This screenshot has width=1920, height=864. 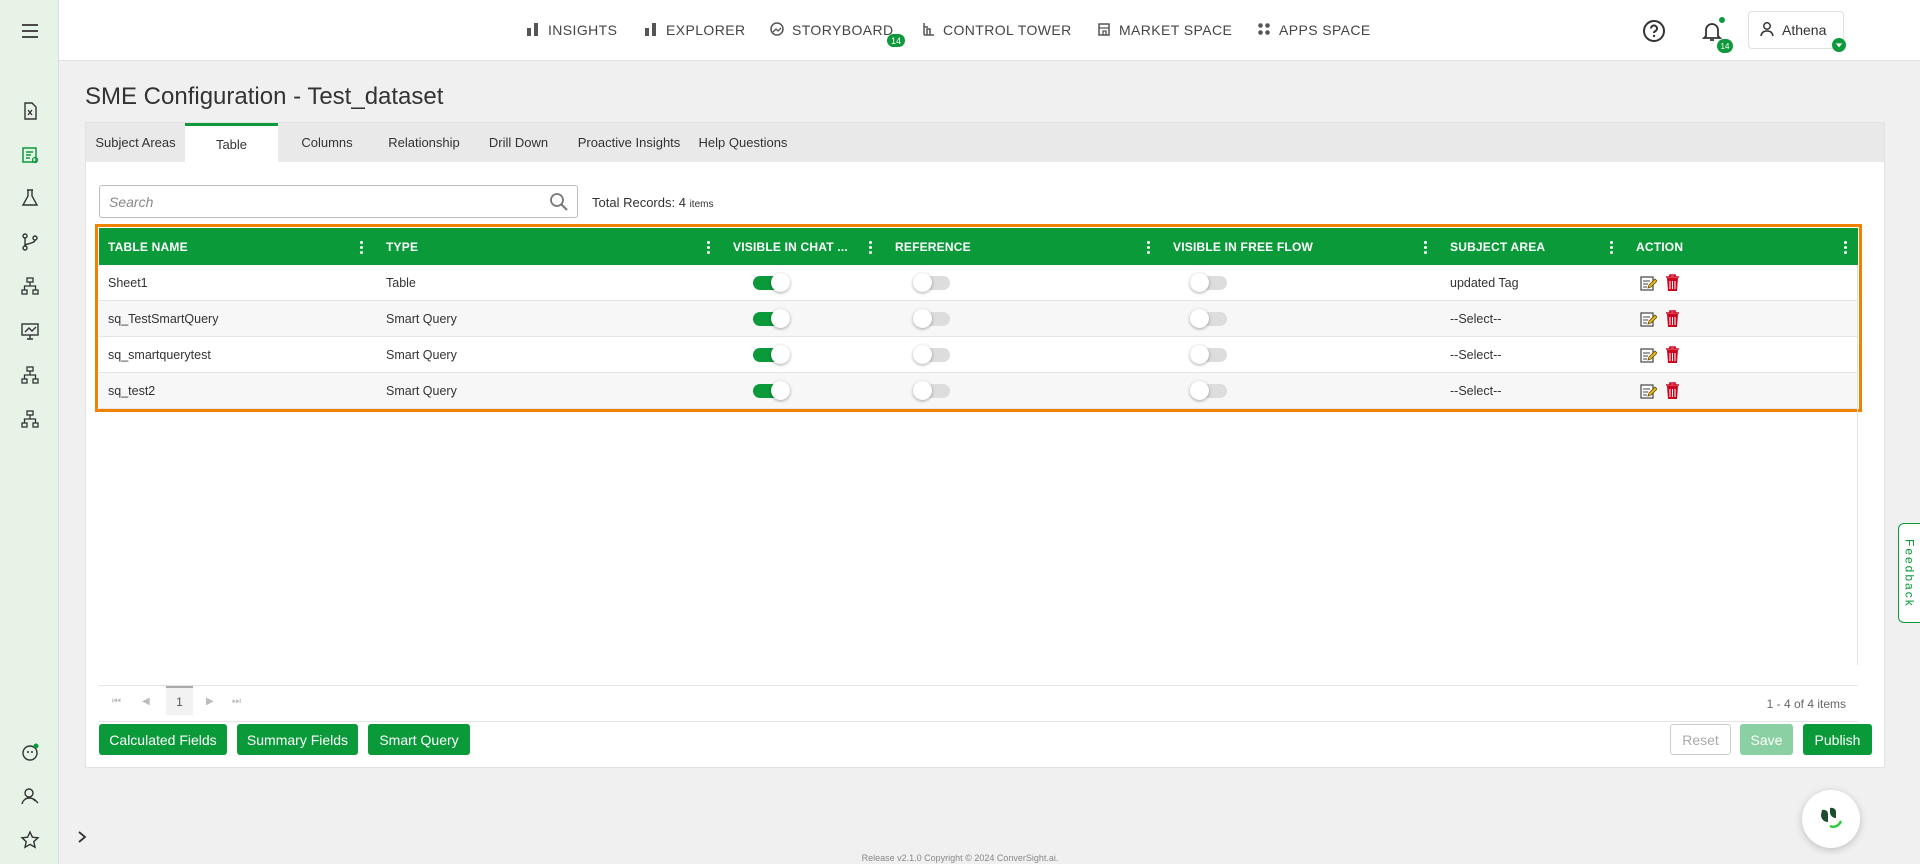 I want to click on nav-explorer: EXPLORER, so click(x=694, y=30).